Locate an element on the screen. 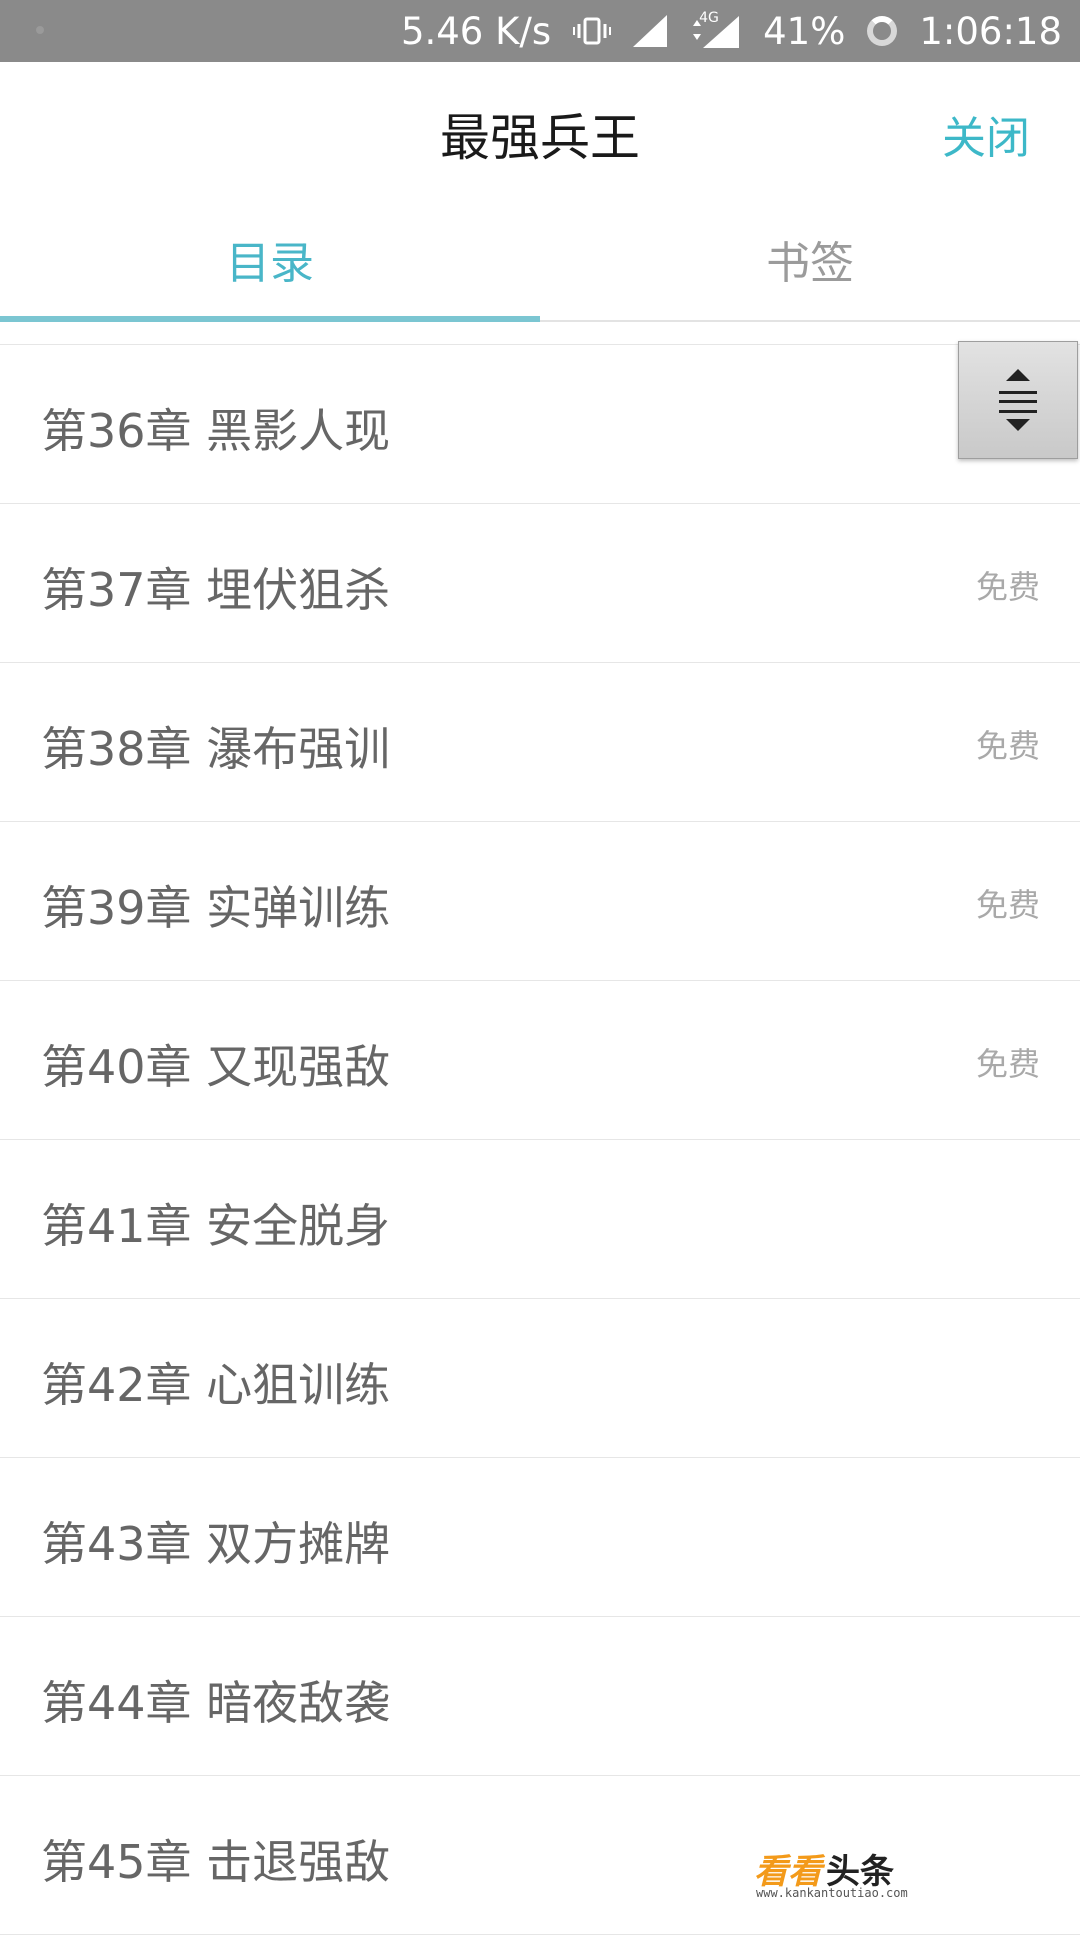 This screenshot has width=1080, height=1935. chapter-title: 第42章 心狙训练 is located at coordinates (216, 1385).